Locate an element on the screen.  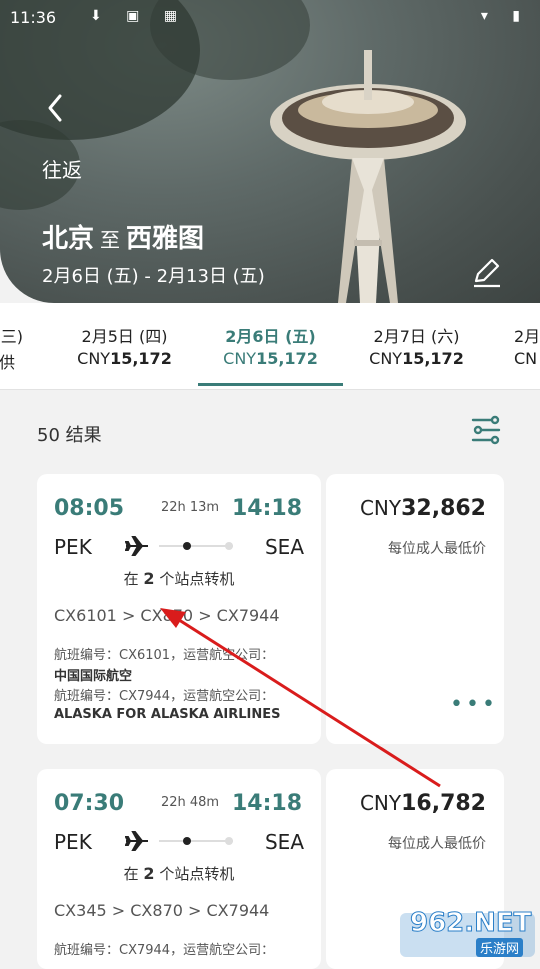
flight-numbers: CX345 > CX870 > CX7944 is located at coordinates (162, 910).